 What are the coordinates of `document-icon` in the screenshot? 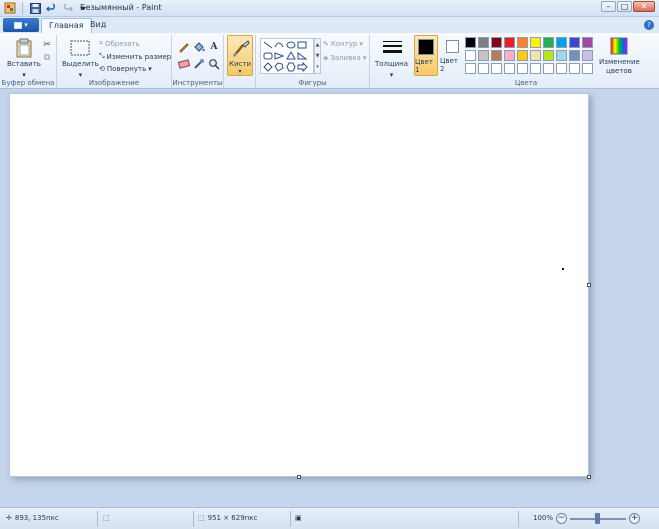 It's located at (18, 25).